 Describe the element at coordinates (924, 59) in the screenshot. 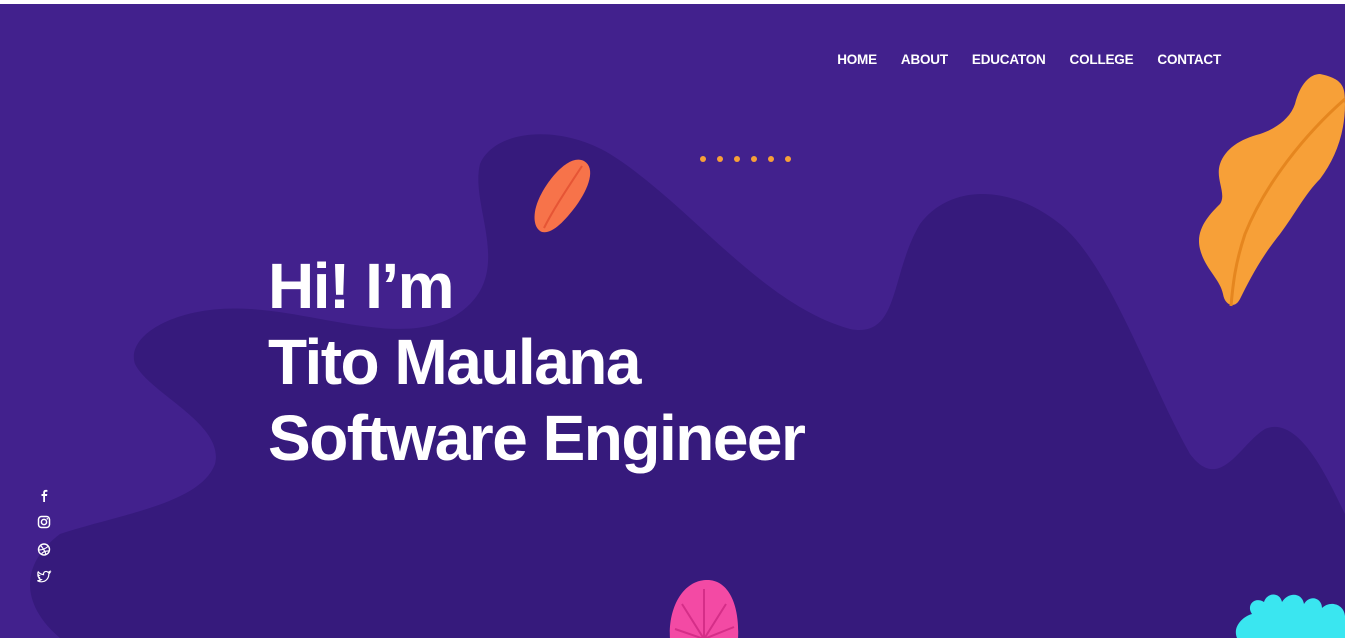

I see `nav-about: ABOUT` at that location.